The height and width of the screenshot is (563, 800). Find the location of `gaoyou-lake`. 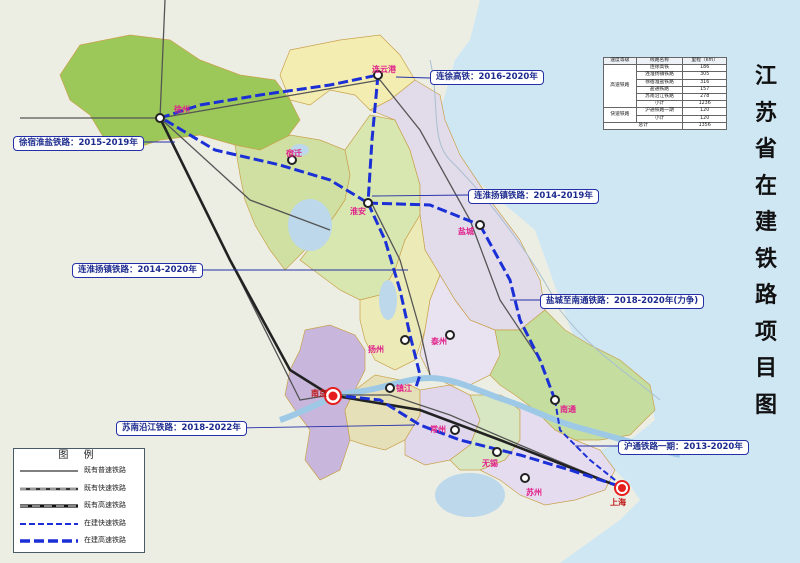

gaoyou-lake is located at coordinates (388, 300).